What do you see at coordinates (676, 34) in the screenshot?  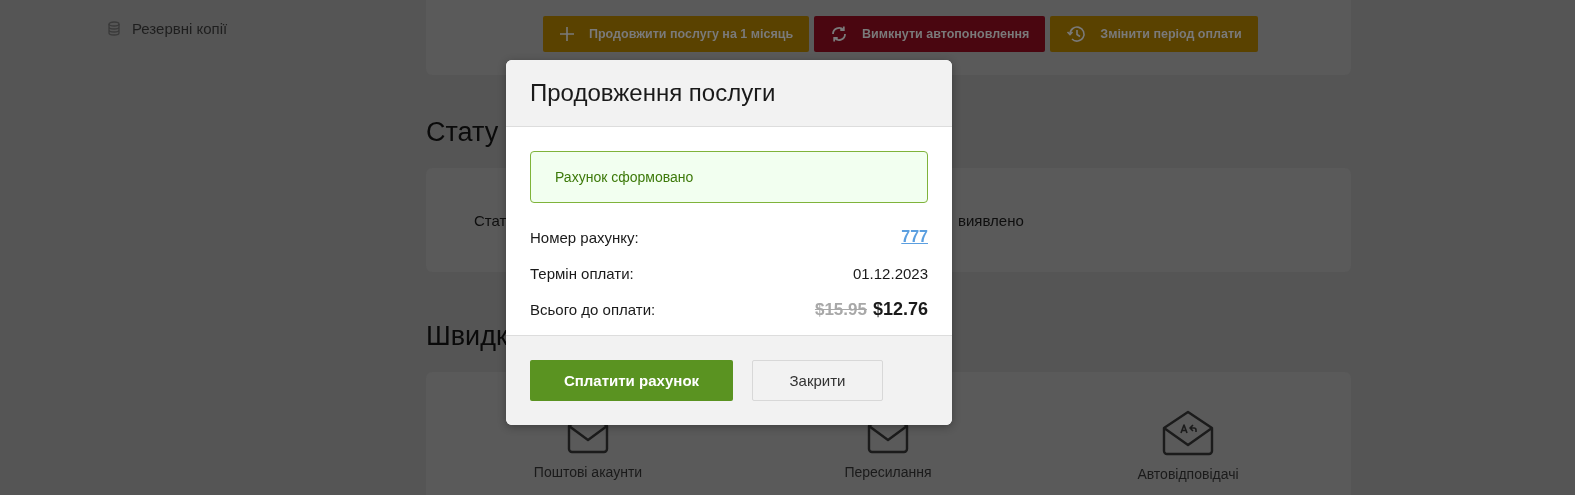 I see `action-button: Продовжити послугу на 1 місяць` at bounding box center [676, 34].